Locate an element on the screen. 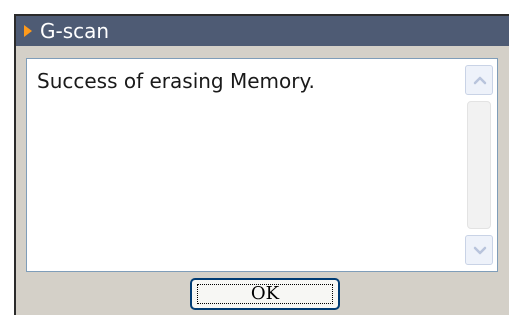 This screenshot has height=315, width=509. ok-button: OK is located at coordinates (265, 294).